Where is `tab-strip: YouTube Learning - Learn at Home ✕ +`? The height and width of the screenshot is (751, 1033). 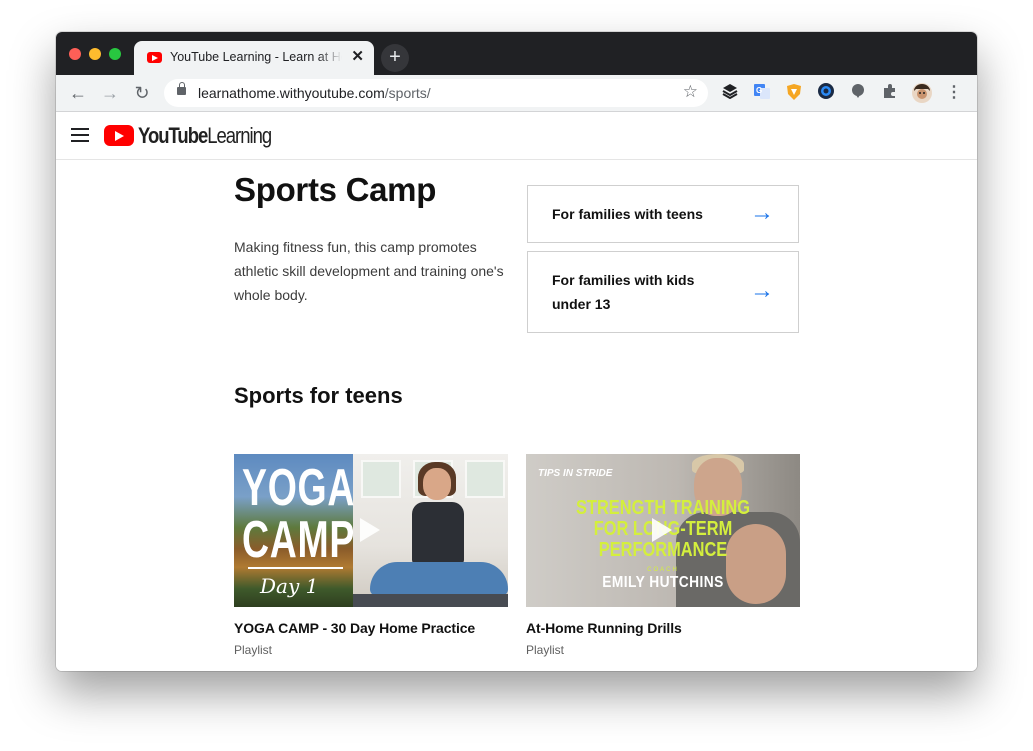 tab-strip: YouTube Learning - Learn at Home ✕ + is located at coordinates (516, 53).